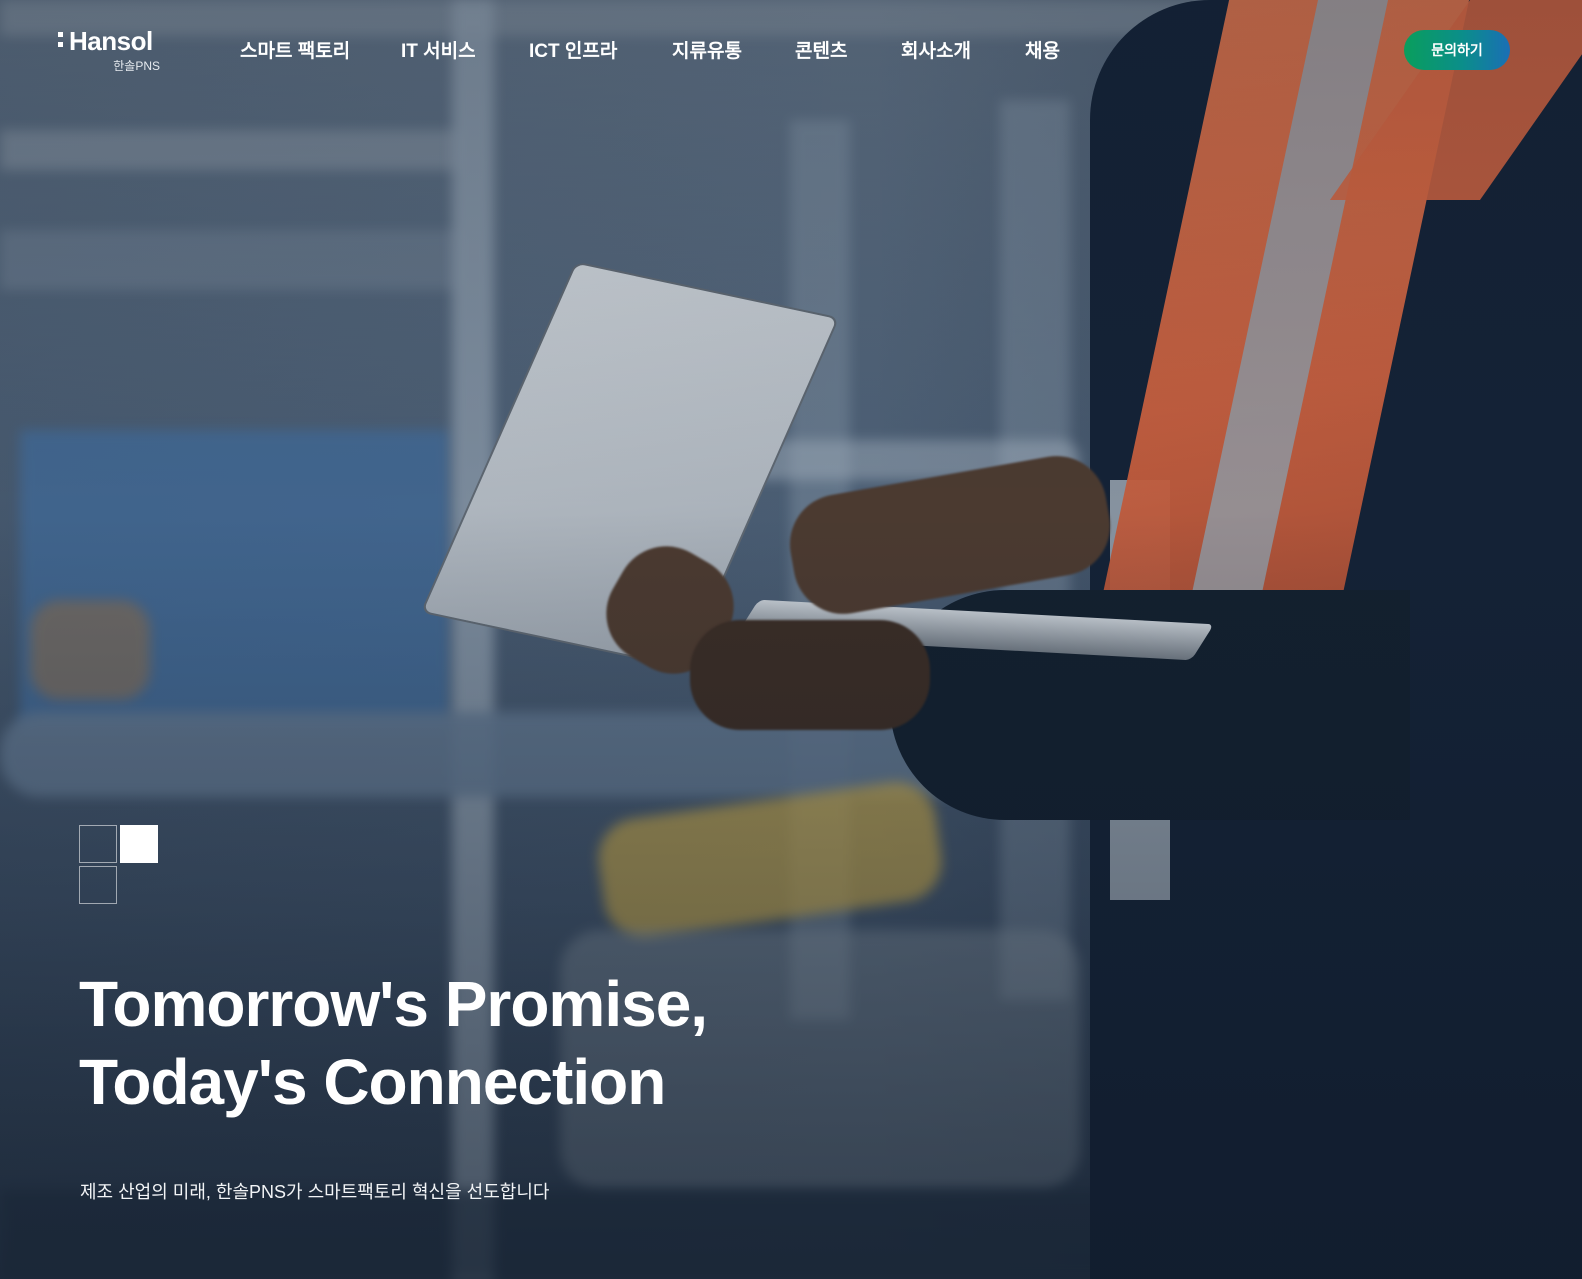  Describe the element at coordinates (136, 66) in the screenshot. I see `logo-subtitle: 한솔PNS` at that location.